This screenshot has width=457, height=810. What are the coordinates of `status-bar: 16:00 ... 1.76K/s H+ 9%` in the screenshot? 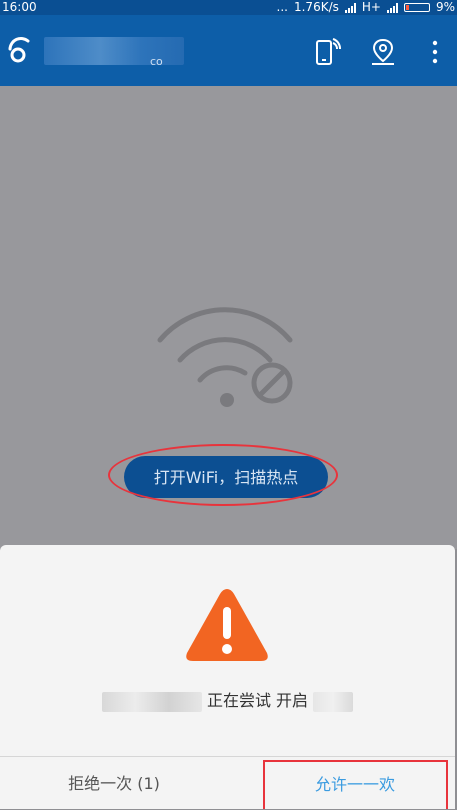 It's located at (228, 7).